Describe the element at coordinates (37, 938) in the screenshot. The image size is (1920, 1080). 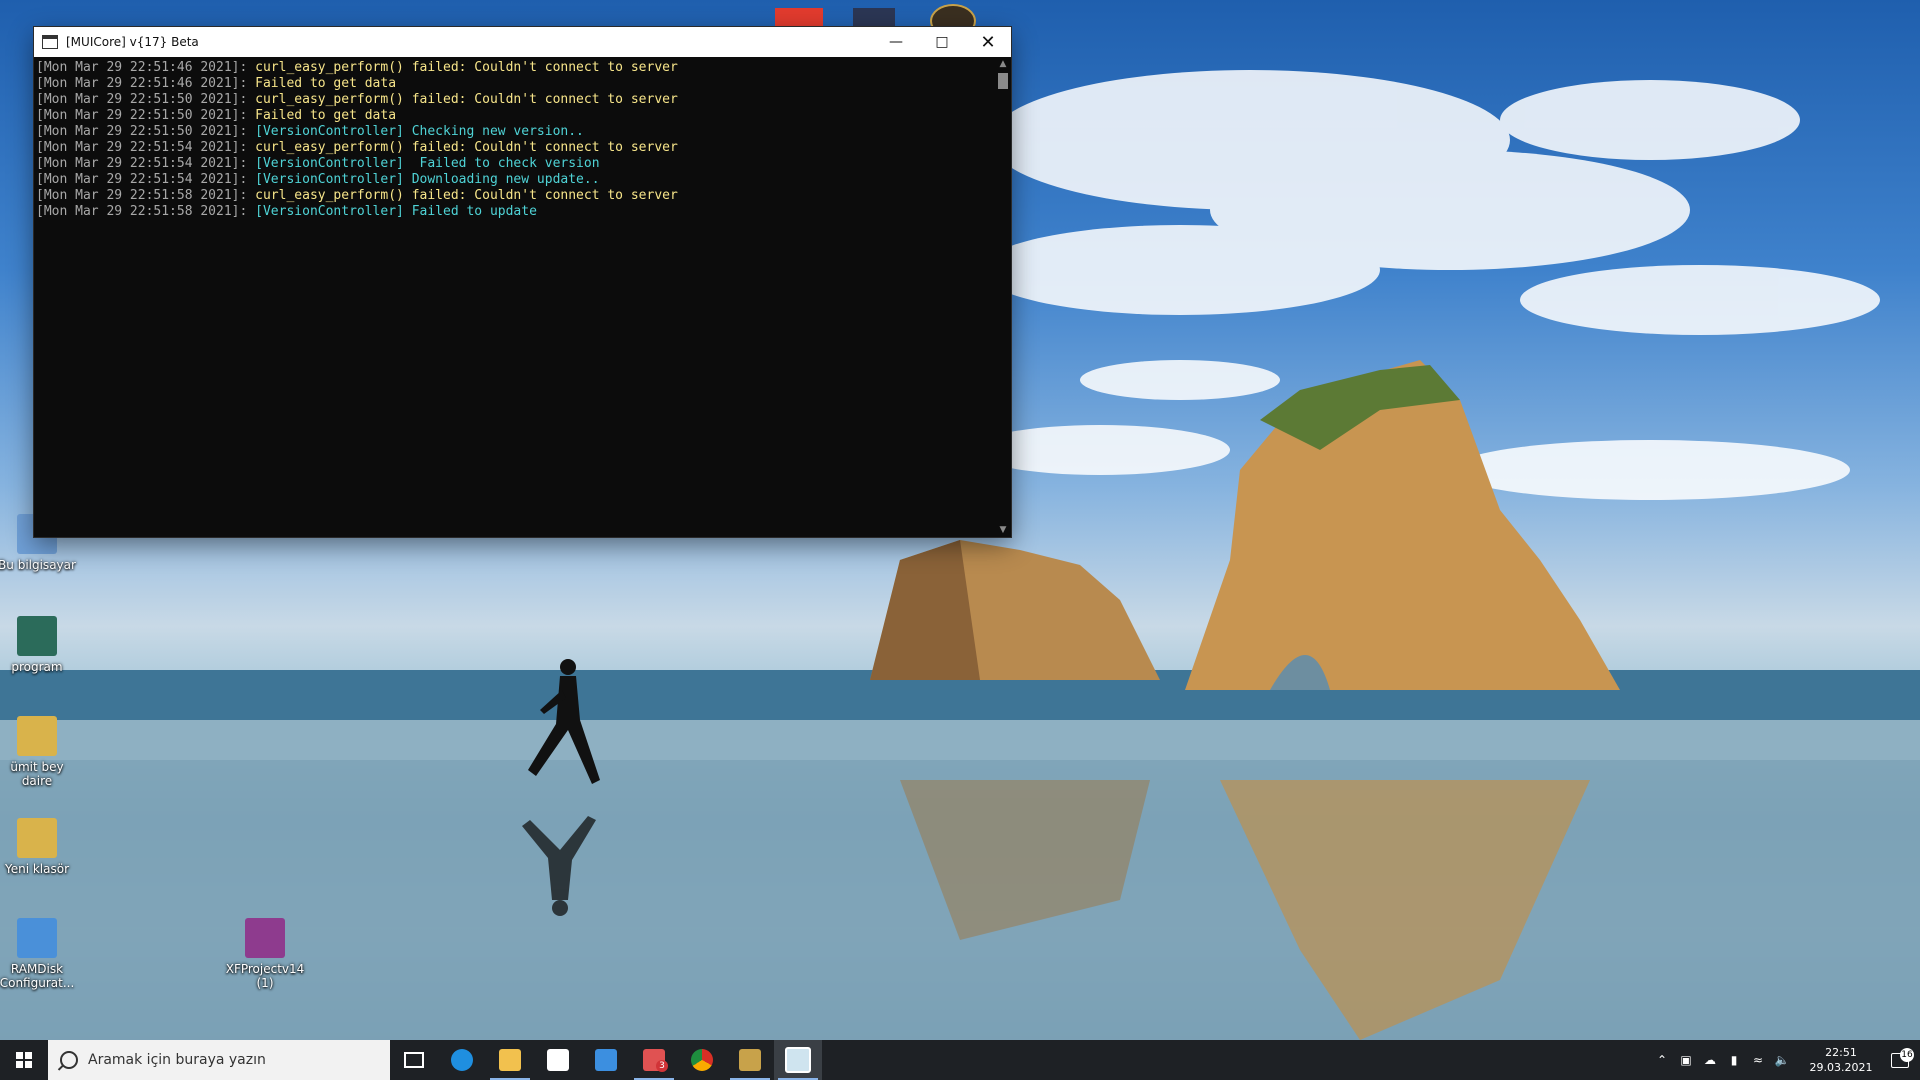
I see `ramdisk-icon` at that location.